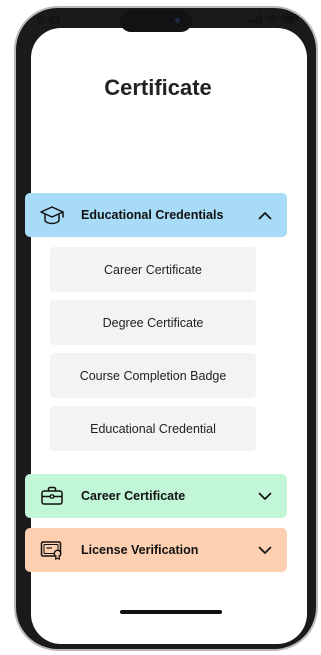  I want to click on camera-icon, so click(177, 20).